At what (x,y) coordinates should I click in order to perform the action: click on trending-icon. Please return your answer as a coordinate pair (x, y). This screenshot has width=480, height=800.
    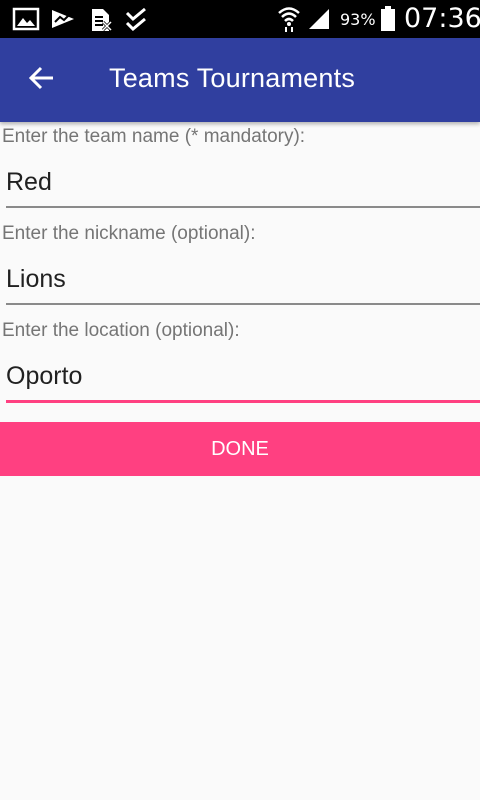
    Looking at the image, I should click on (63, 21).